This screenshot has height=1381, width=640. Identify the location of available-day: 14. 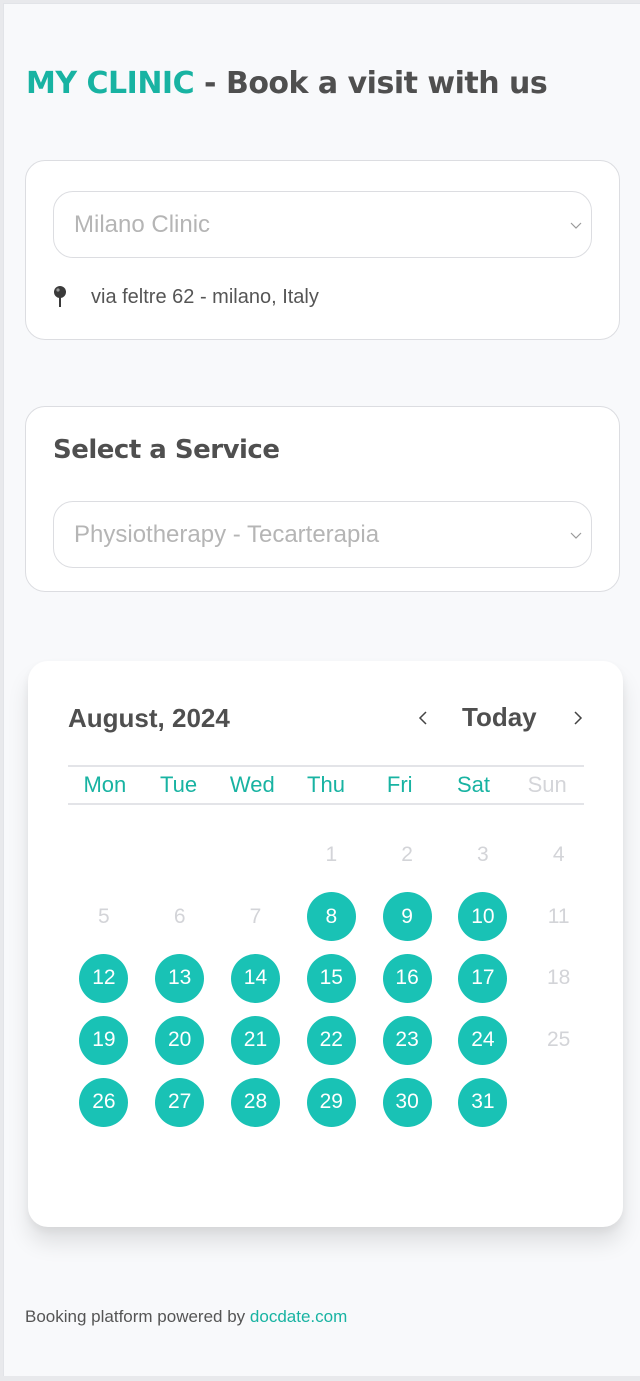
(256, 979).